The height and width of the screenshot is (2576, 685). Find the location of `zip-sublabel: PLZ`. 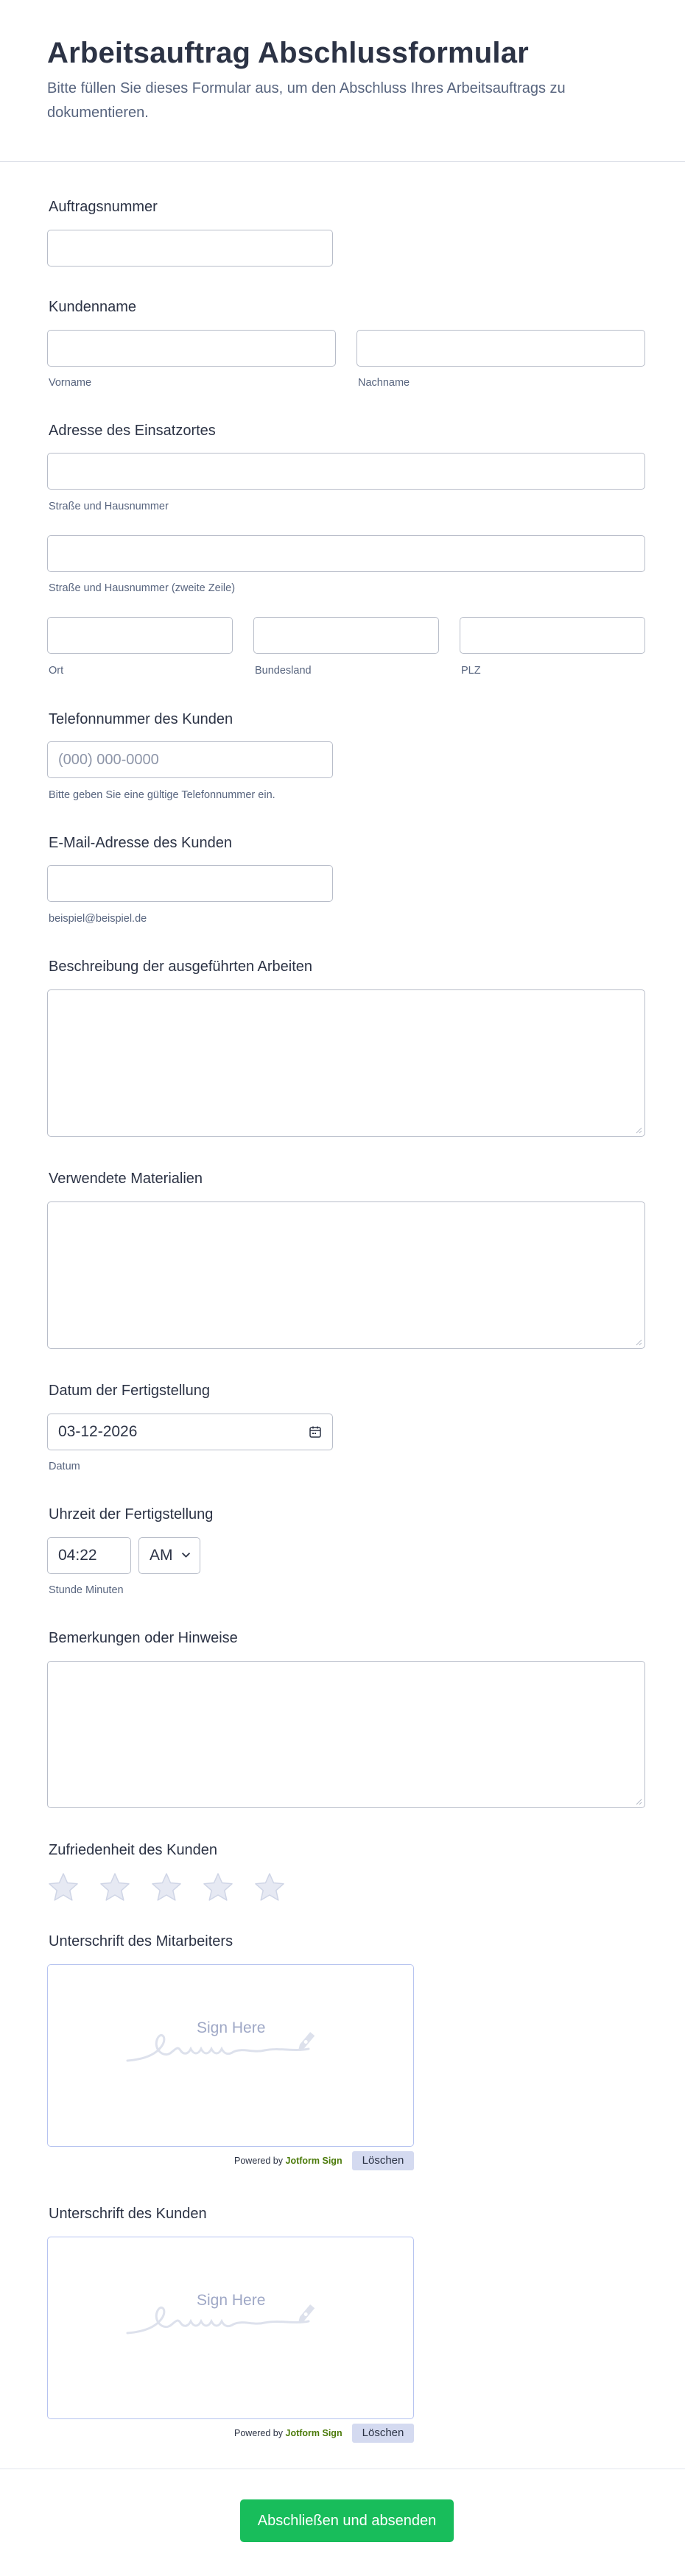

zip-sublabel: PLZ is located at coordinates (471, 671).